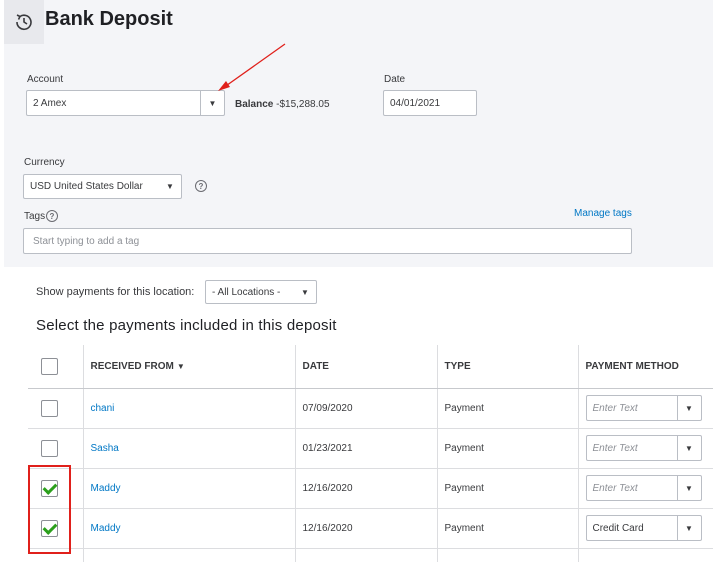 The width and height of the screenshot is (713, 568). What do you see at coordinates (365, 367) in the screenshot?
I see `column-date: DATE` at bounding box center [365, 367].